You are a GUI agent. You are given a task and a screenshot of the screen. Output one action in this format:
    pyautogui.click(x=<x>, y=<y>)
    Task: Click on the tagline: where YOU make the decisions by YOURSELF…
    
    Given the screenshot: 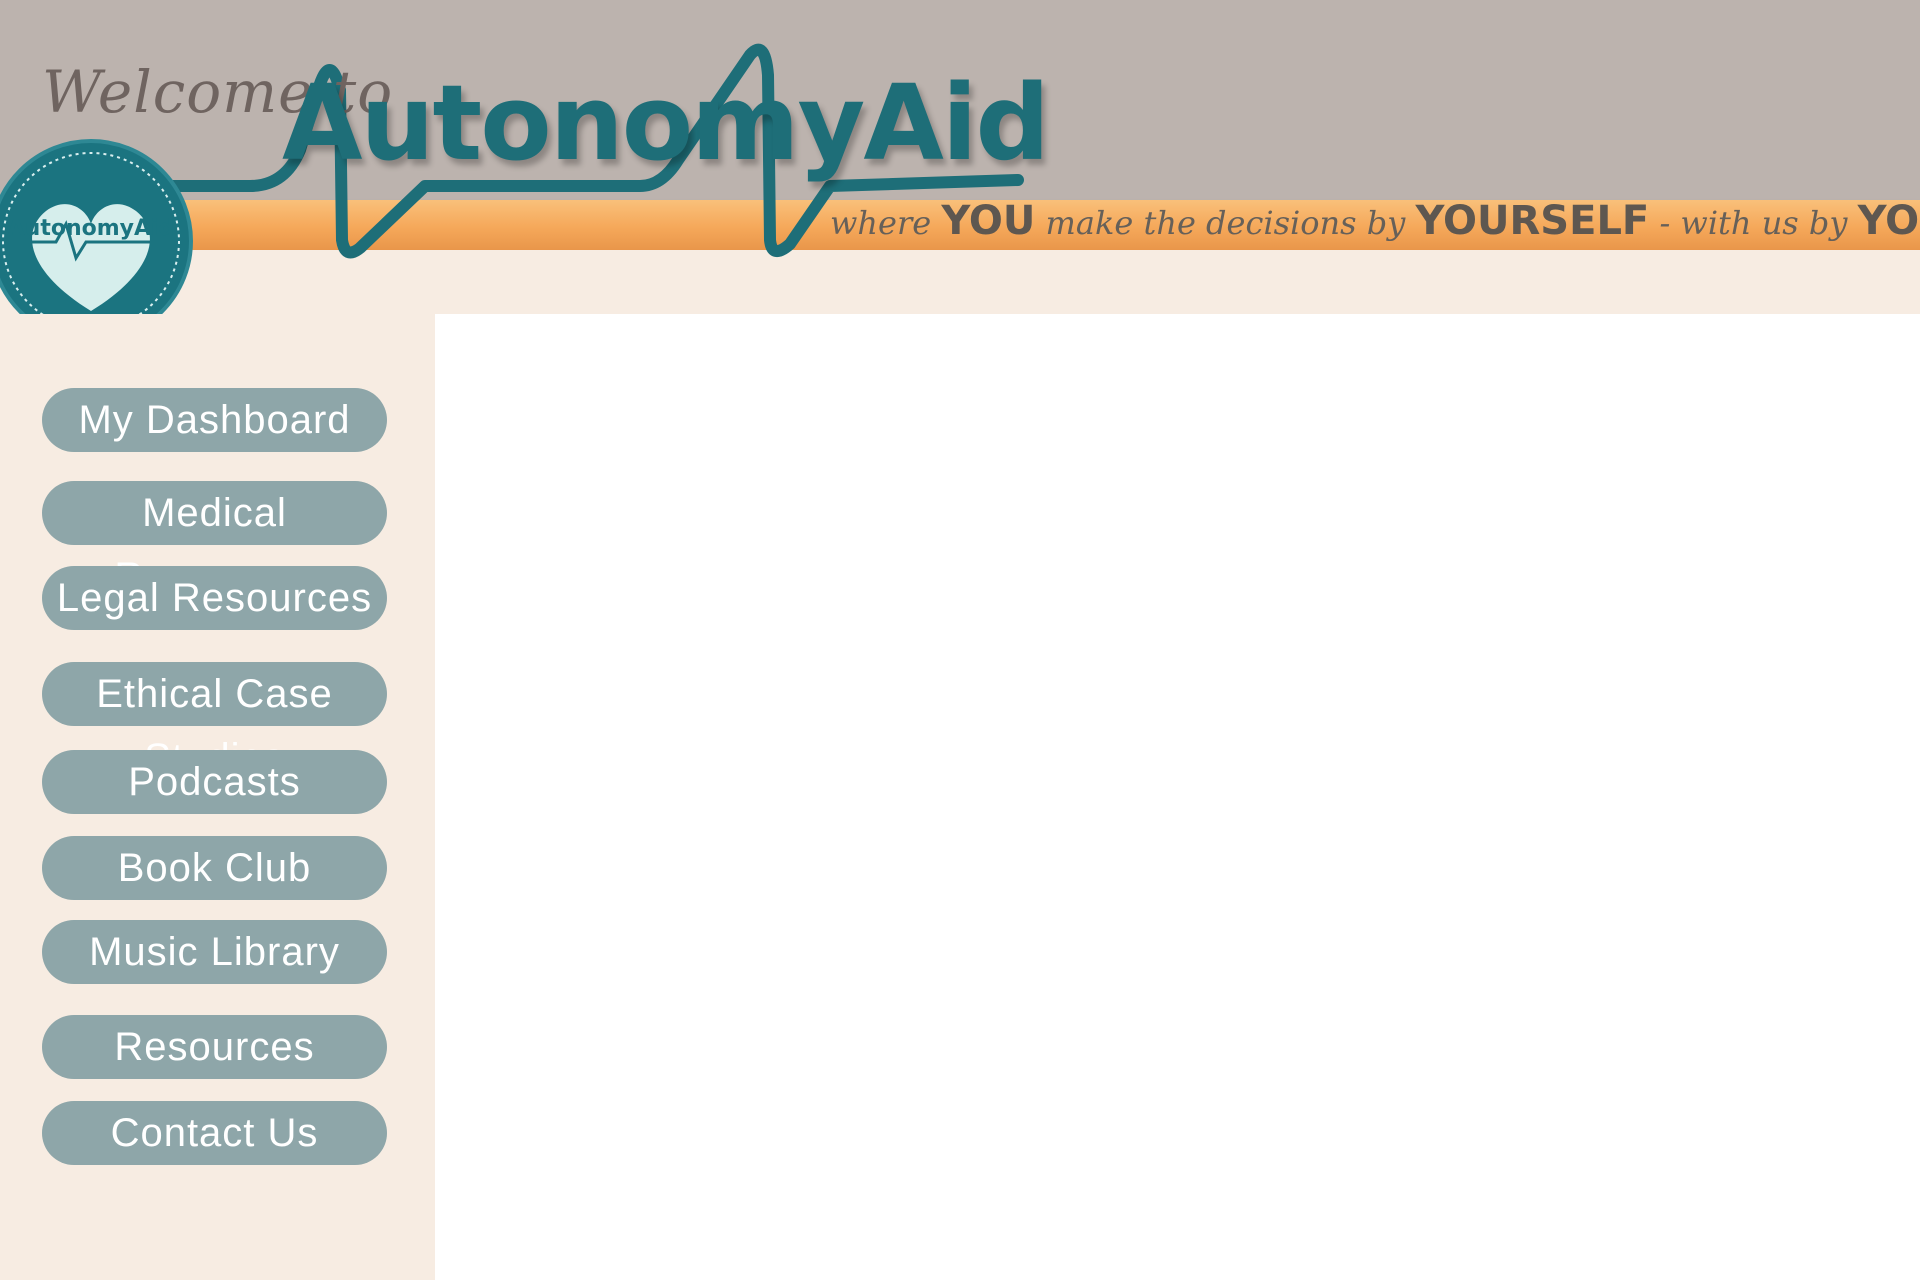 What is the action you would take?
    pyautogui.click(x=1375, y=221)
    